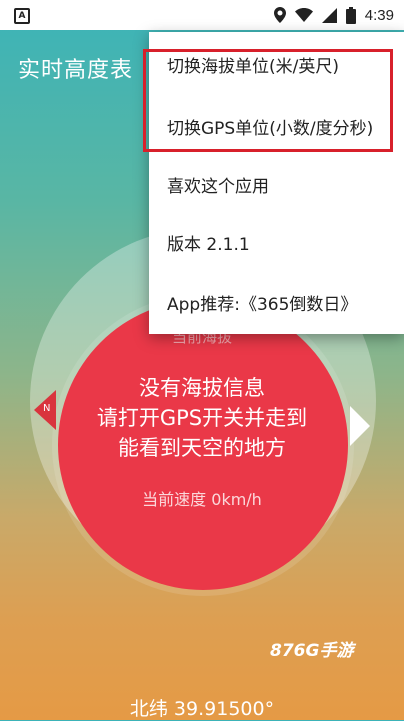  I want to click on speed-readout: 当前速度 0km/h, so click(202, 499).